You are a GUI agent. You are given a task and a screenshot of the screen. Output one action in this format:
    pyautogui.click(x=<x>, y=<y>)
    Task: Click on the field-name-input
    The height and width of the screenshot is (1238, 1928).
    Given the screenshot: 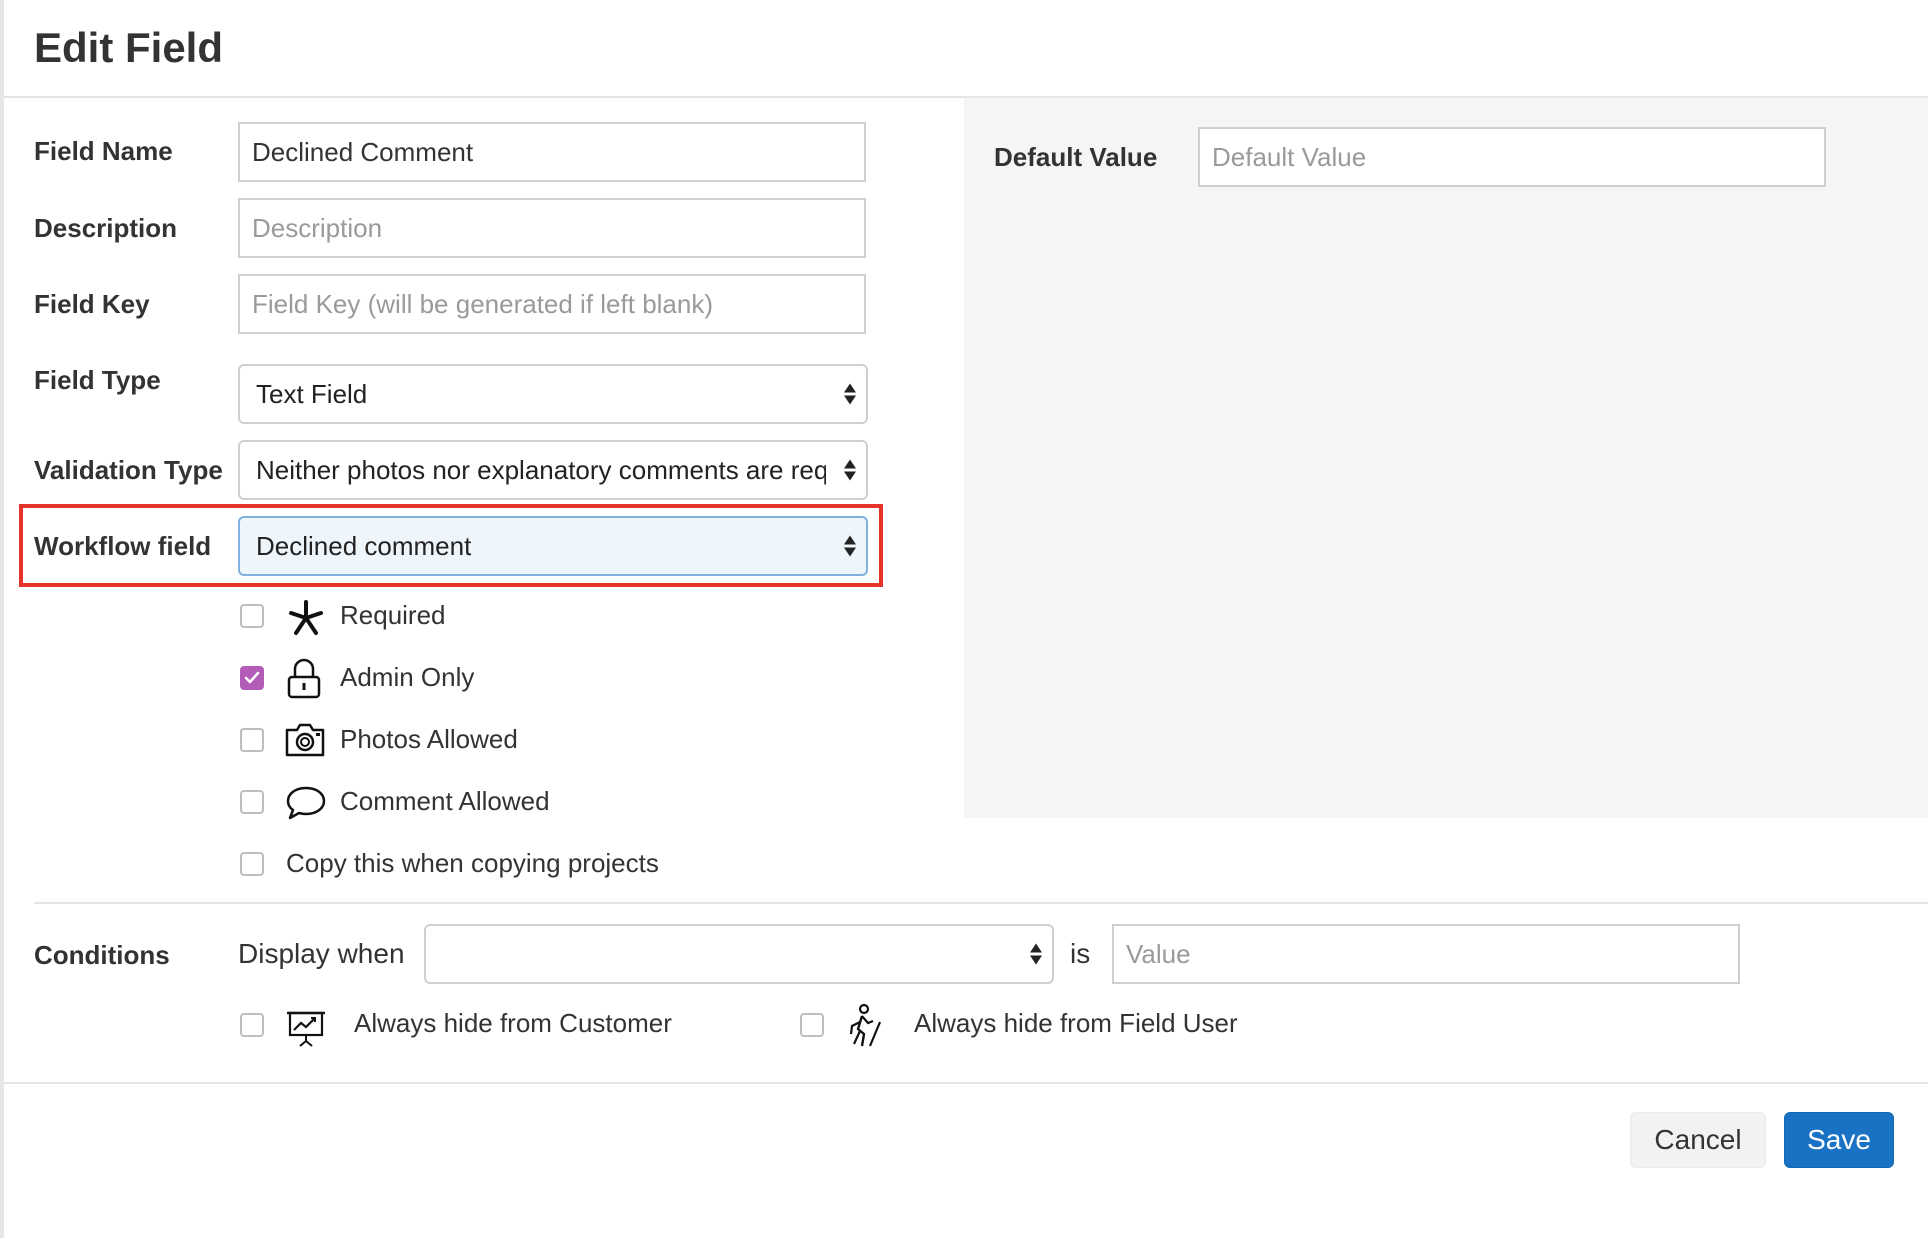 What is the action you would take?
    pyautogui.click(x=552, y=152)
    